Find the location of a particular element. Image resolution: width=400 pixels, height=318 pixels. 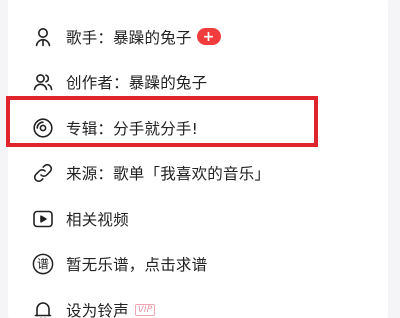

menu-item-label: 设为铃声 VIP is located at coordinates (111, 308).